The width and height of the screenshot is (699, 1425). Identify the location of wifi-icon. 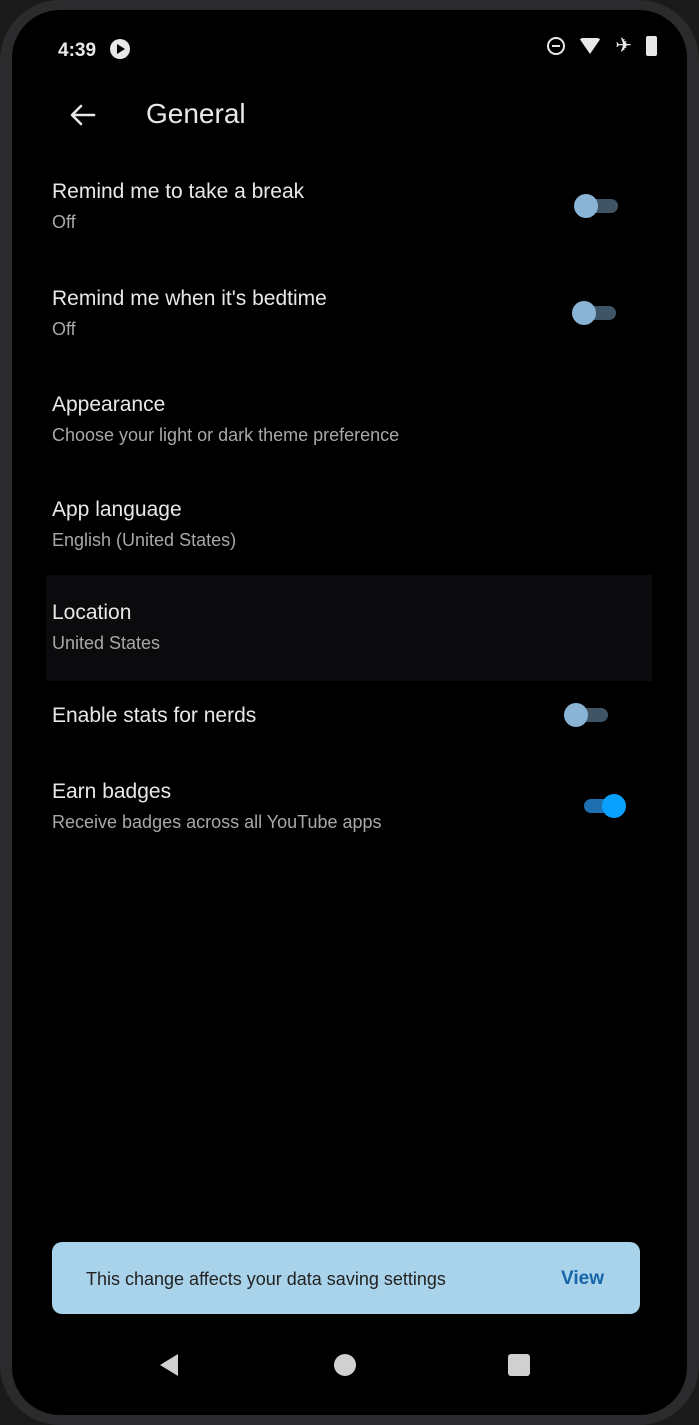
(590, 46).